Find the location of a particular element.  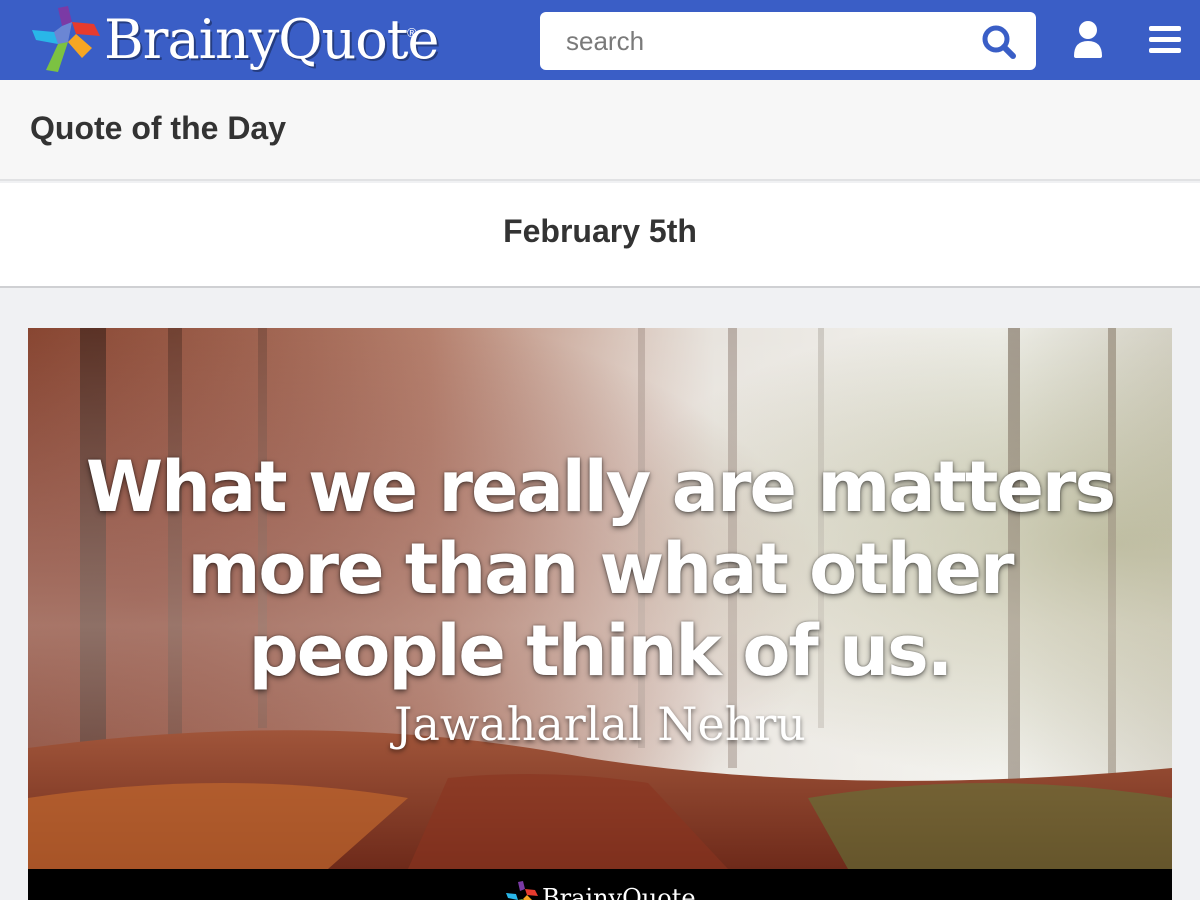

search-input is located at coordinates (750, 41).